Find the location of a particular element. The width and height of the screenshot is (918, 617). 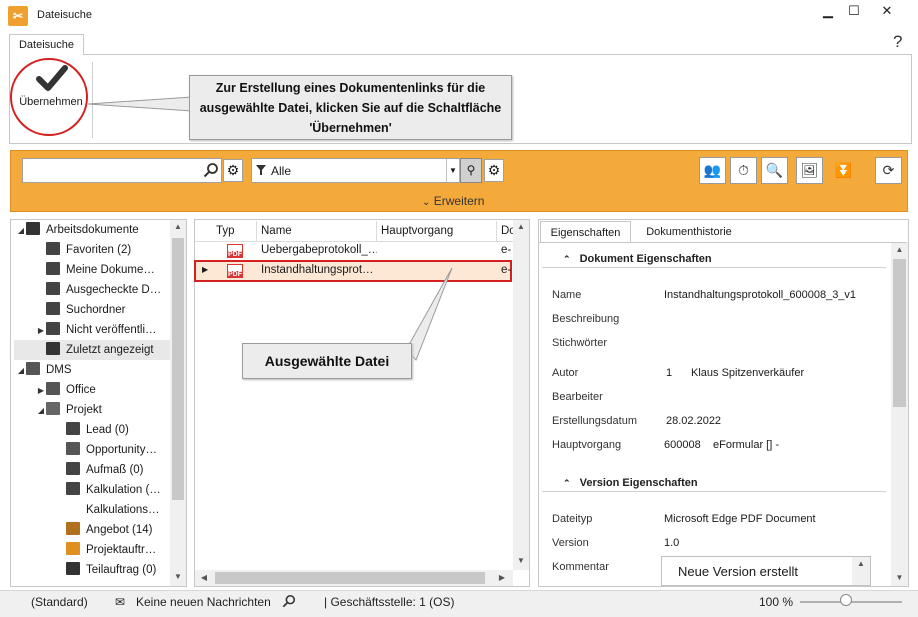

tree-item: Suchordner is located at coordinates (92, 310).